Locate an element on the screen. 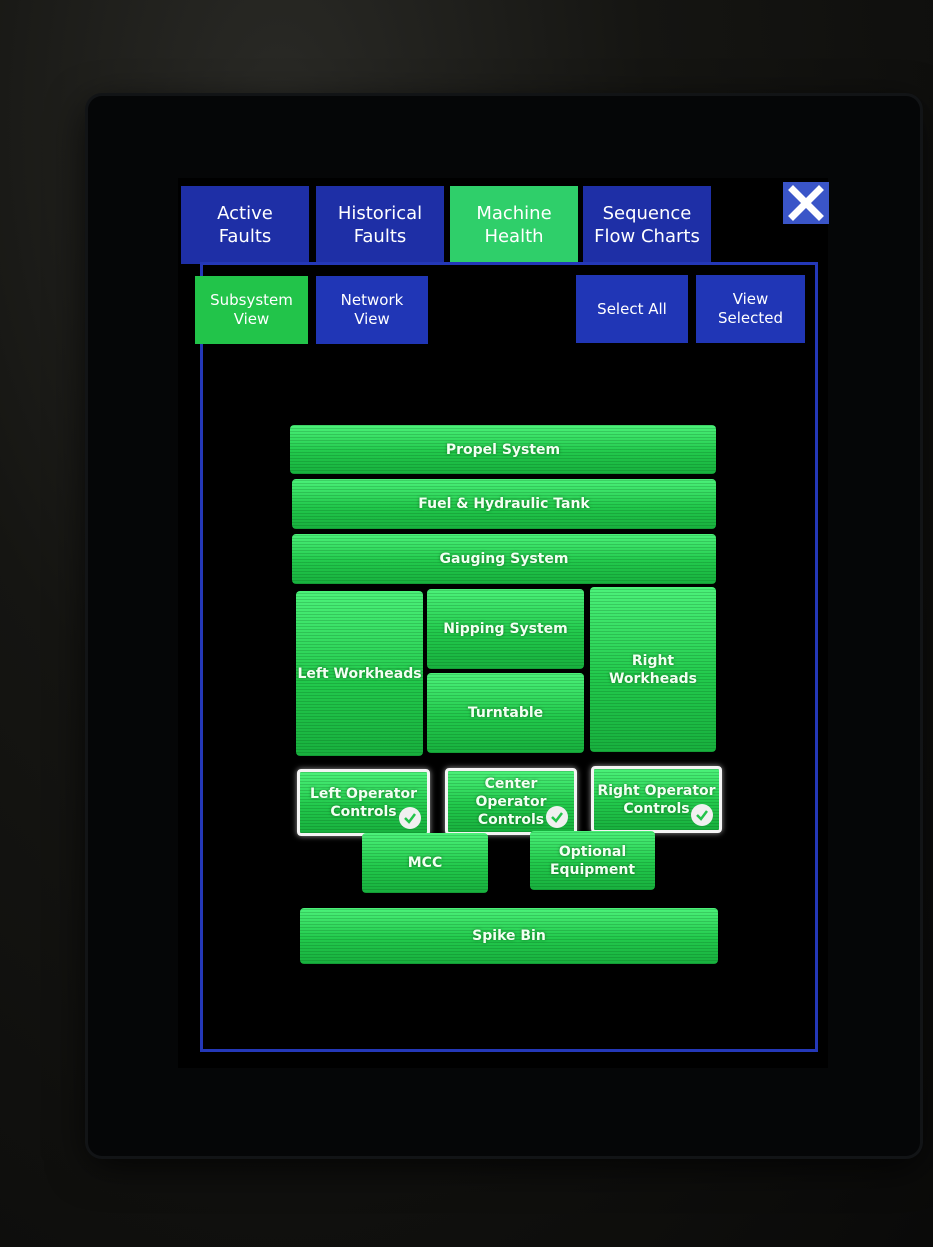  propel-system-button: Propel System is located at coordinates (503, 449).